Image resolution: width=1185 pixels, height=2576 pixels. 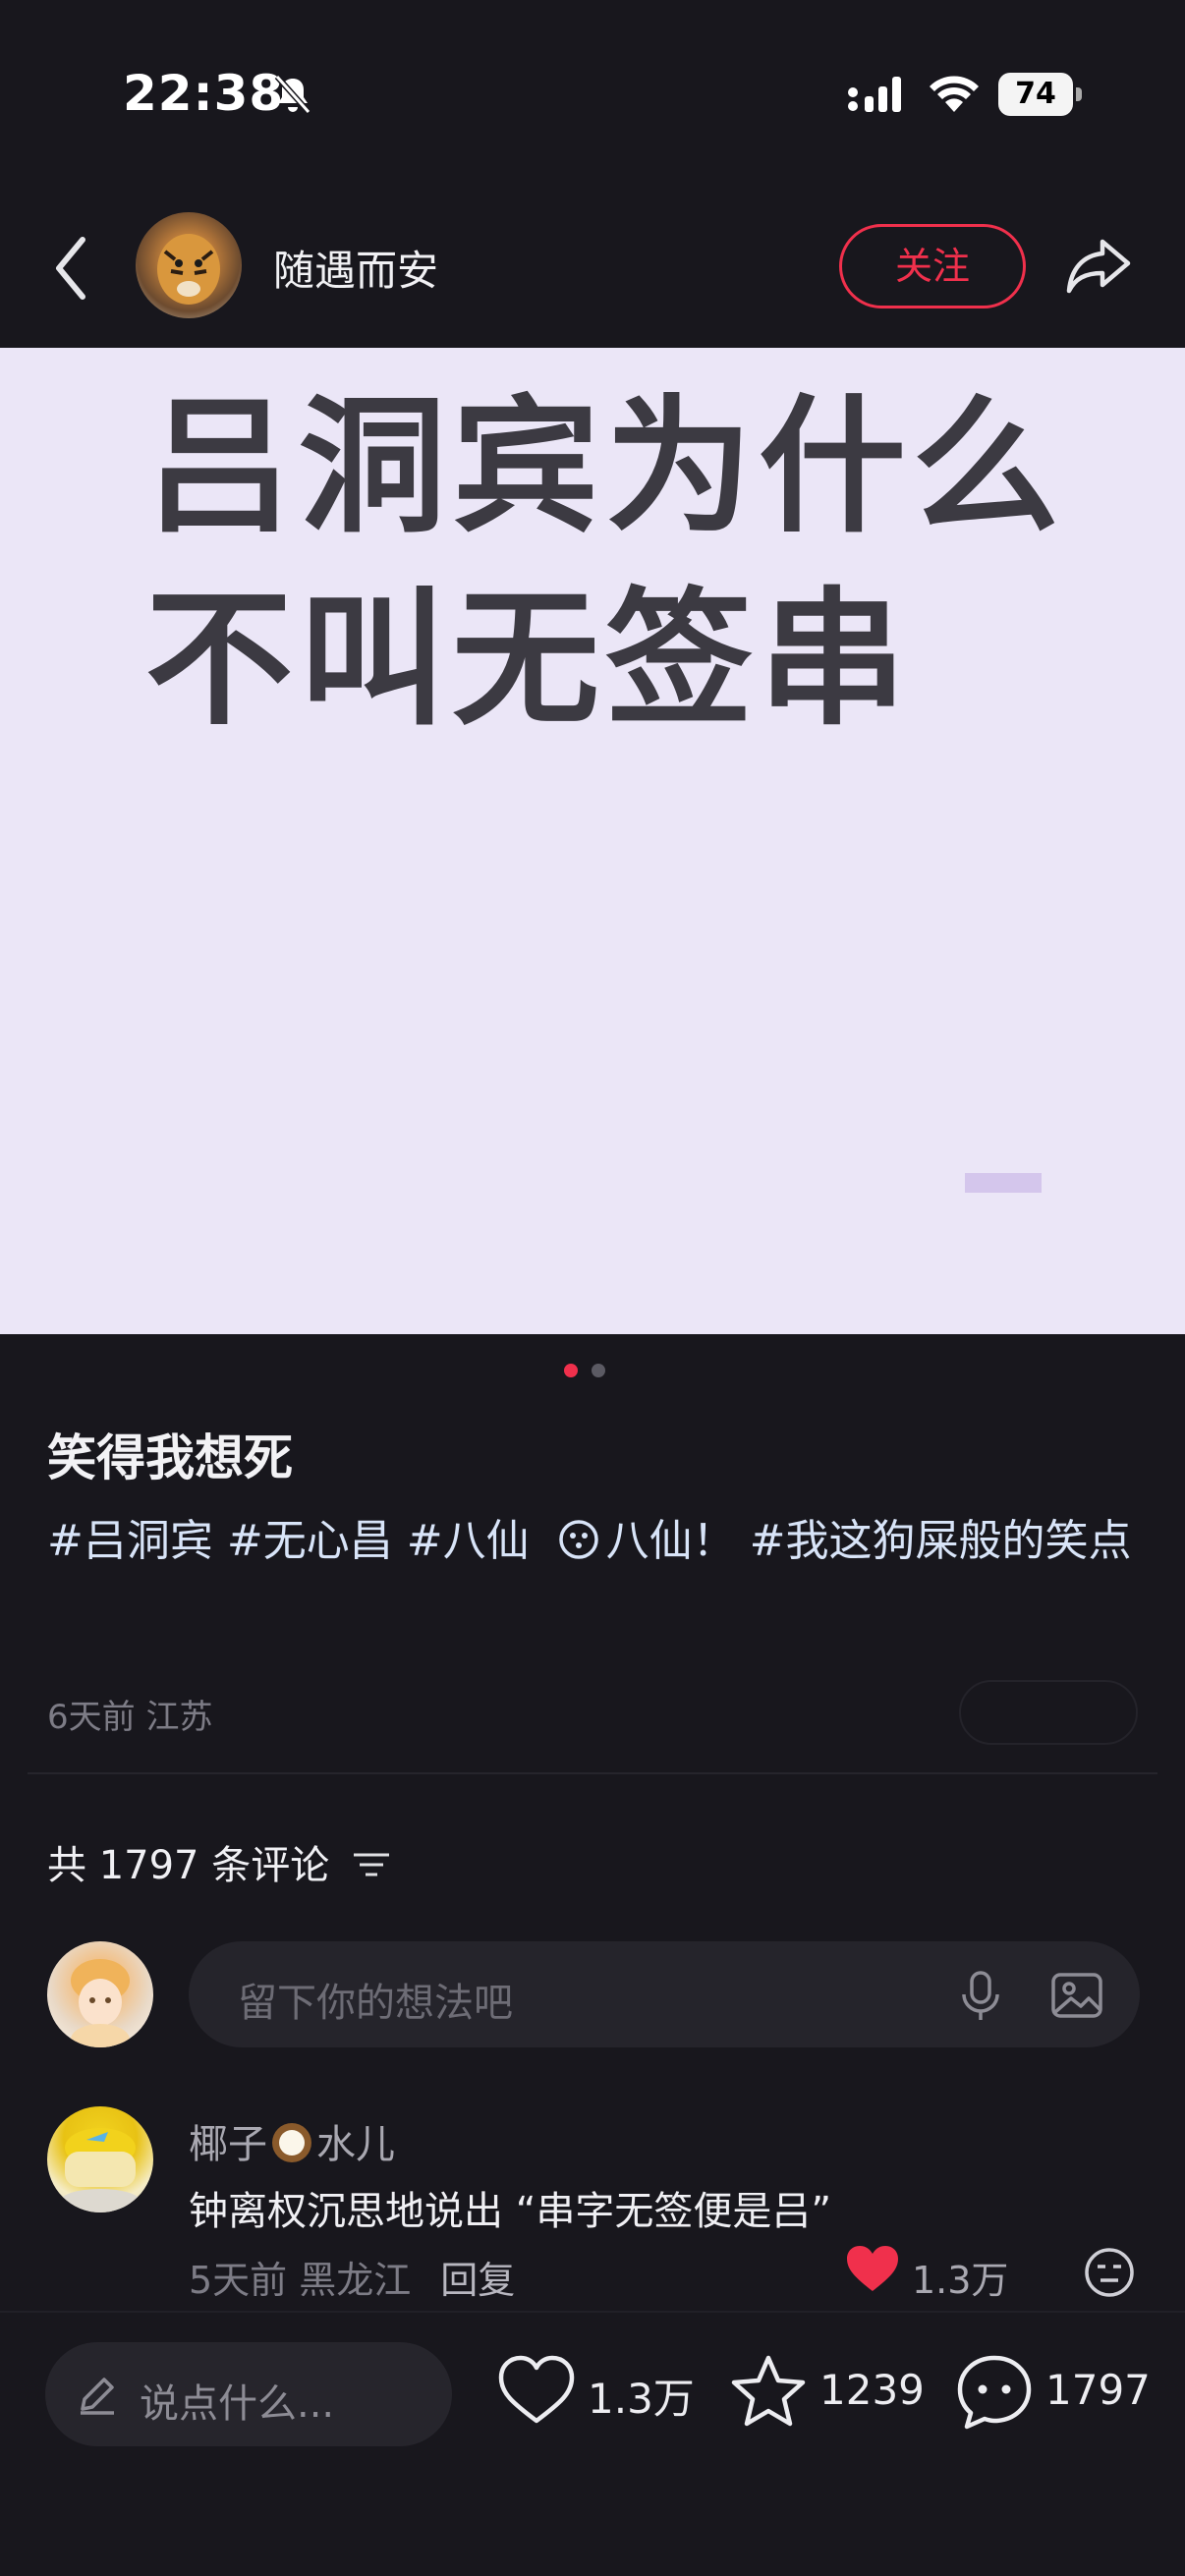 What do you see at coordinates (130, 1541) in the screenshot?
I see `hashtag-link: #吕洞宾` at bounding box center [130, 1541].